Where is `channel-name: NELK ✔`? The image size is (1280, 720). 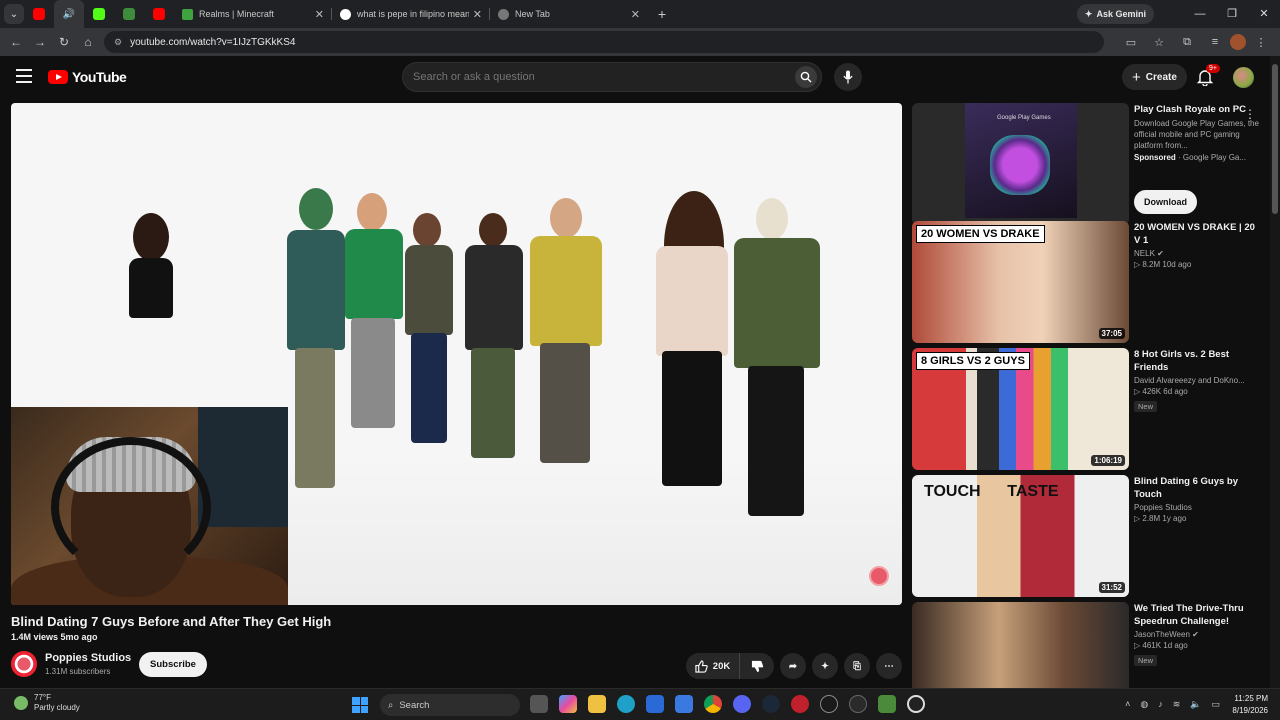 channel-name: NELK ✔ is located at coordinates (1197, 253).